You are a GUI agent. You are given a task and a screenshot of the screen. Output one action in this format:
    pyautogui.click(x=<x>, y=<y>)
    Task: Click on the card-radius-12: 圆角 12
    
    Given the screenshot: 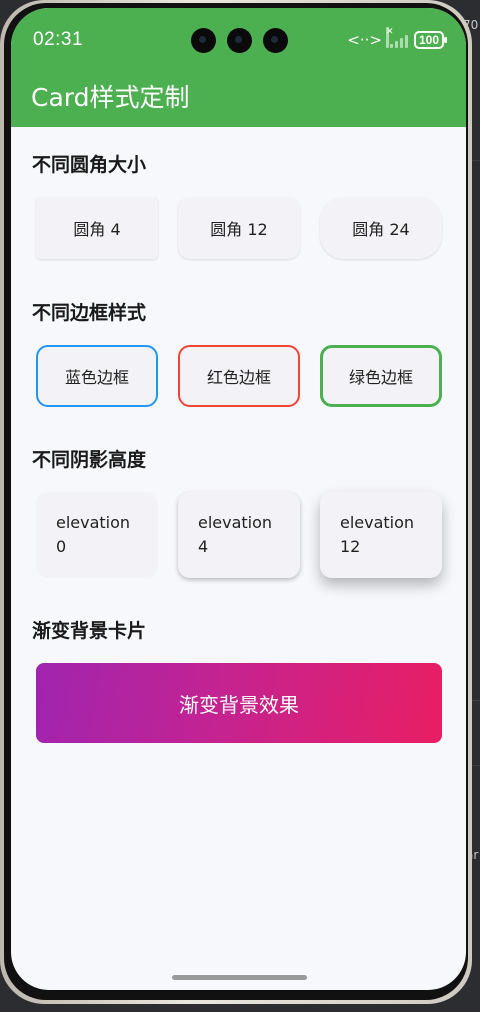 What is the action you would take?
    pyautogui.click(x=239, y=228)
    